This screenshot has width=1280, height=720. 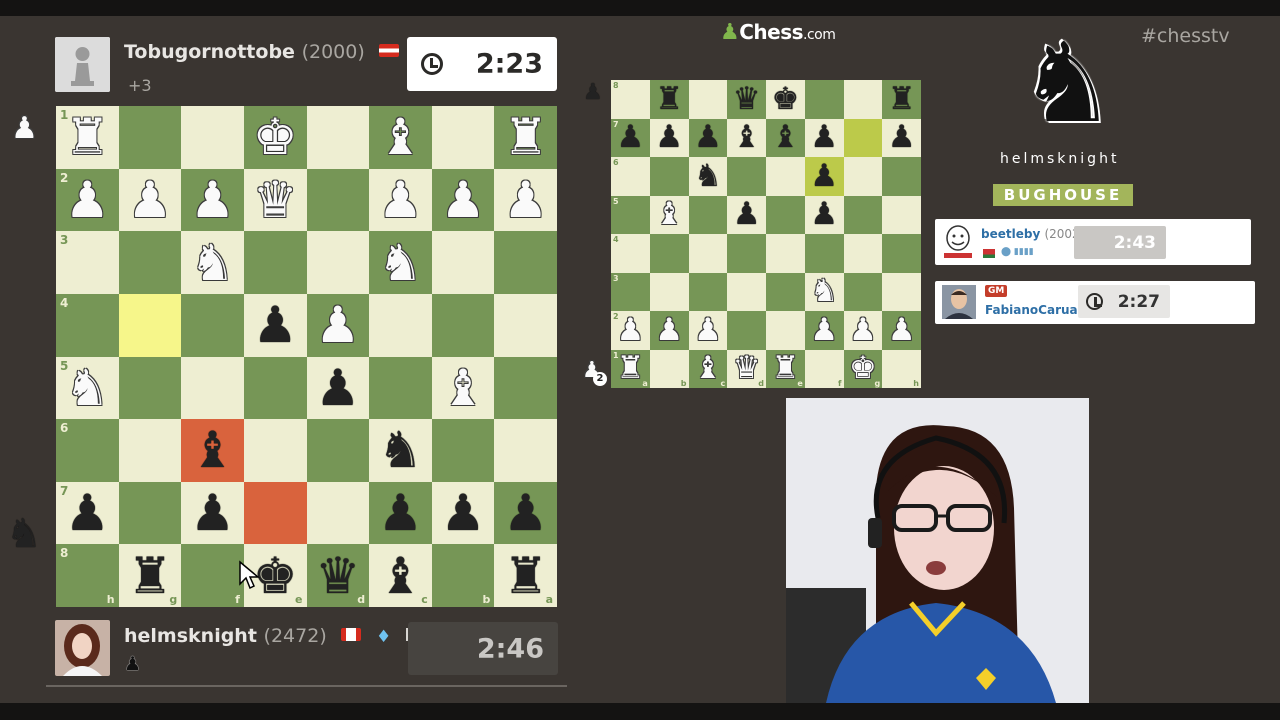 I want to click on white-rook-icon: ♜, so click(x=87, y=137).